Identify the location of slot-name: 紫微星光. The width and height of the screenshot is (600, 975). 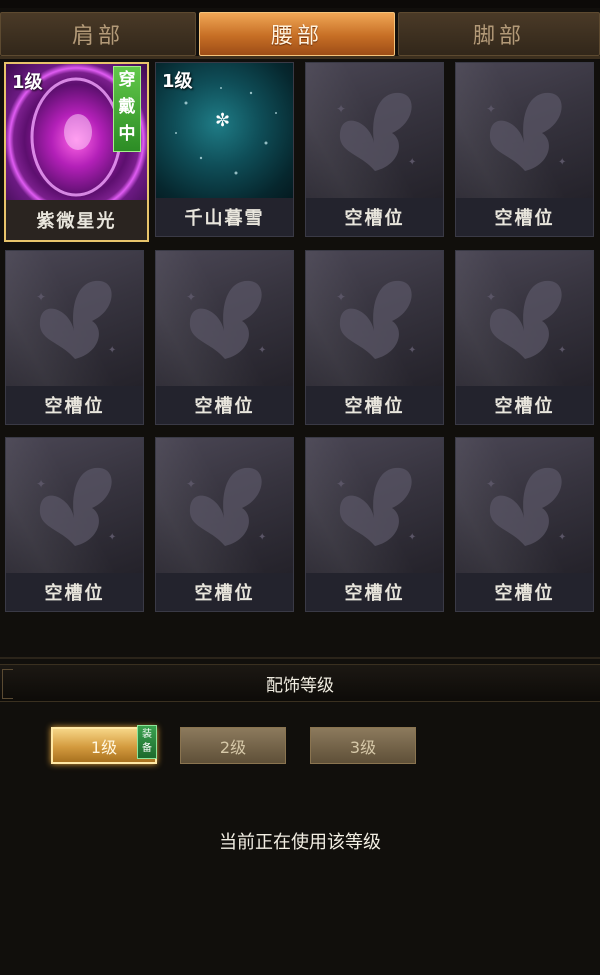
(76, 220).